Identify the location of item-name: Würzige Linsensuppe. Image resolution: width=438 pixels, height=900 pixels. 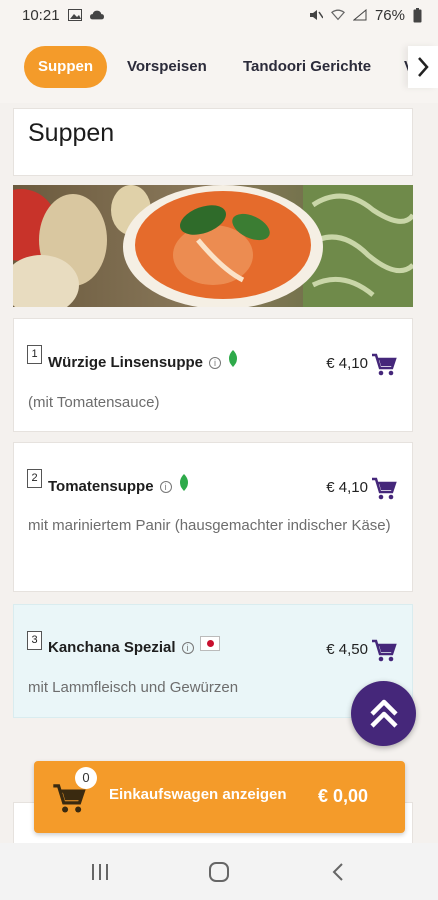
(126, 362).